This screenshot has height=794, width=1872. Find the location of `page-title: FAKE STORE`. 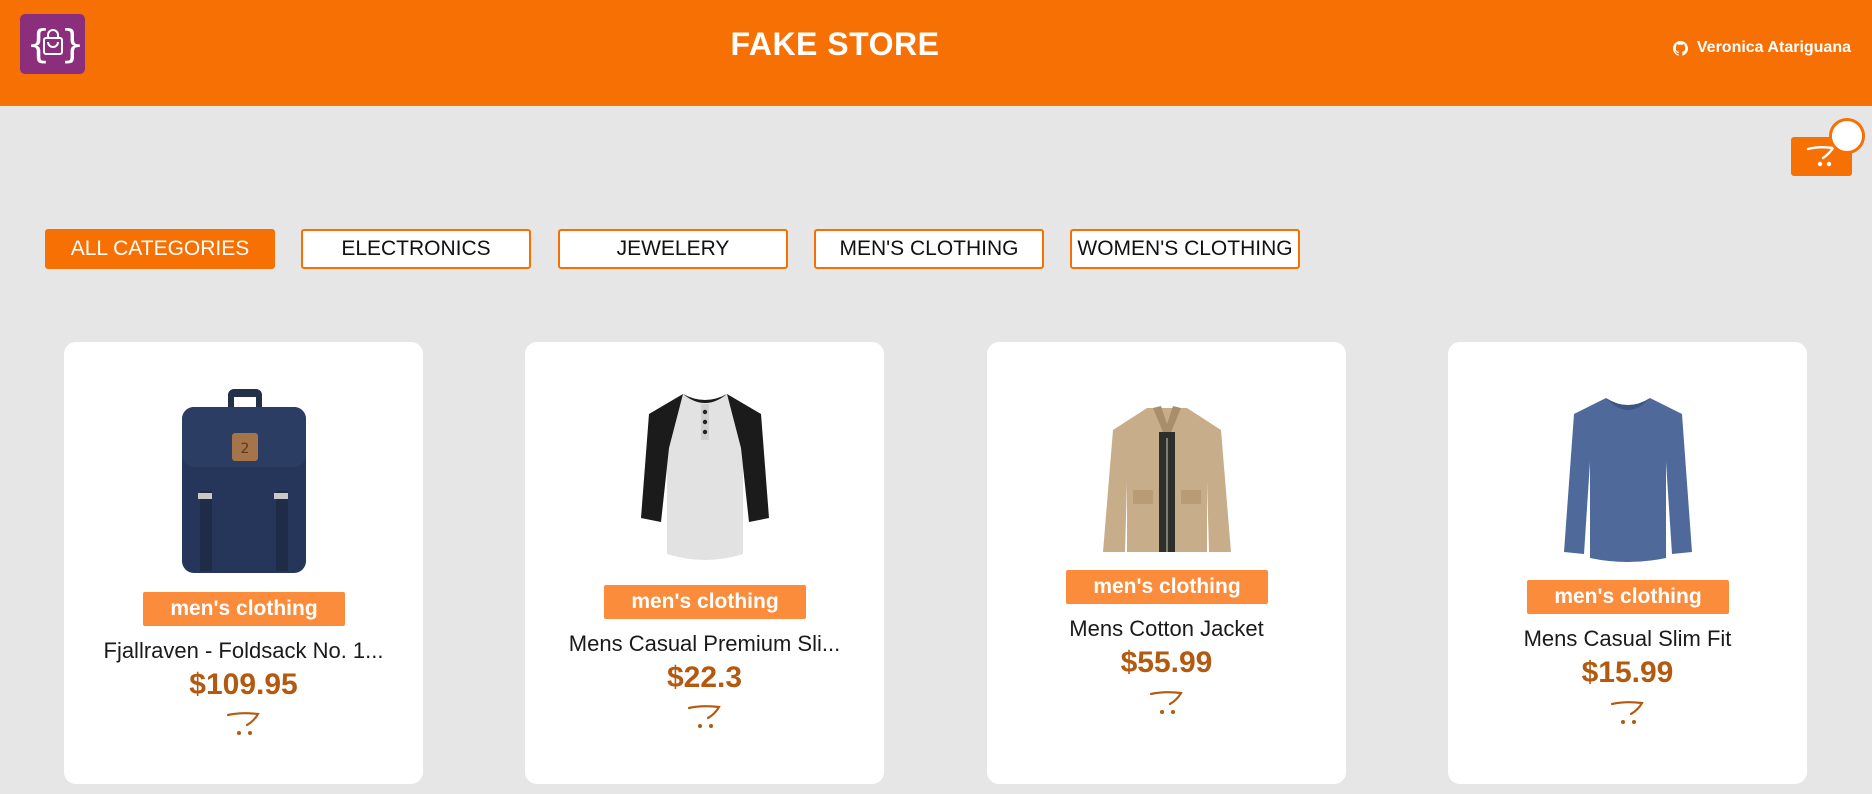

page-title: FAKE STORE is located at coordinates (835, 44).